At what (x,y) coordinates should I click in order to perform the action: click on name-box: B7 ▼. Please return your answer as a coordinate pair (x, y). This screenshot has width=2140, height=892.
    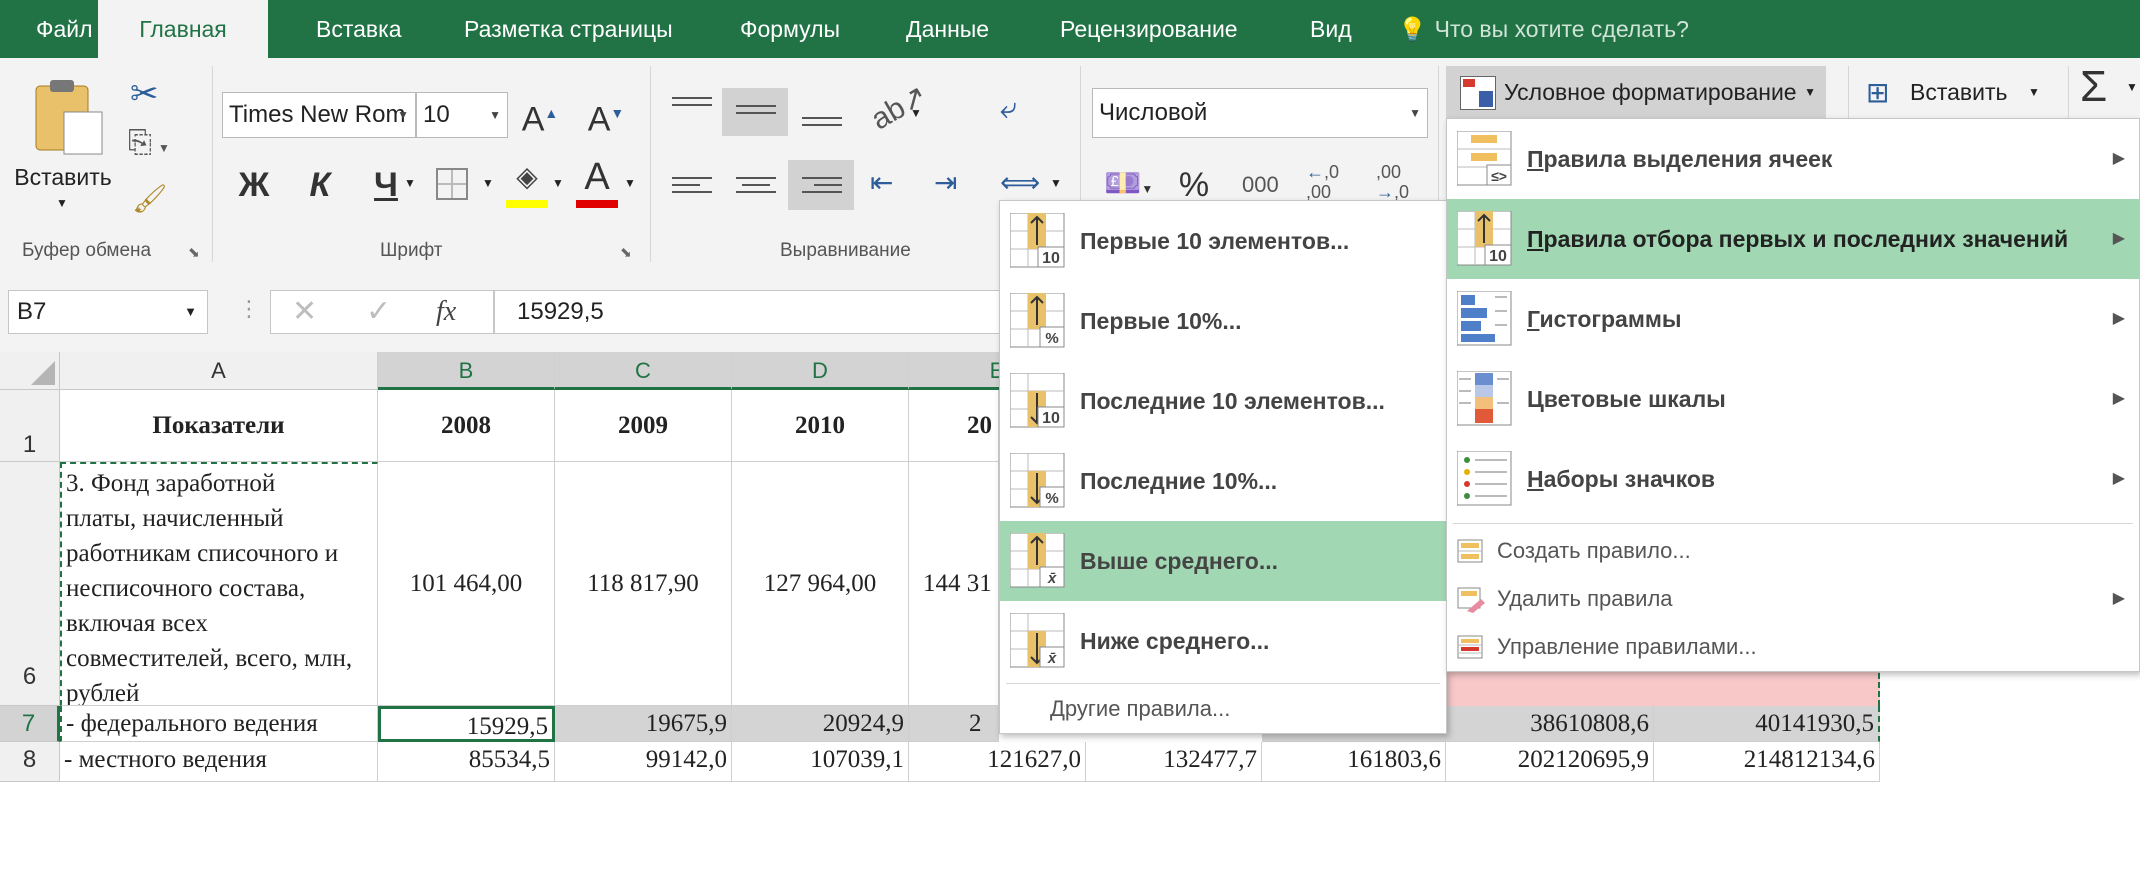
    Looking at the image, I should click on (108, 312).